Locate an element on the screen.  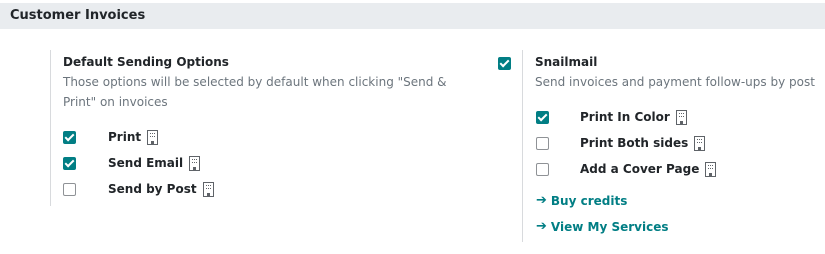
print-checkbox is located at coordinates (69, 137).